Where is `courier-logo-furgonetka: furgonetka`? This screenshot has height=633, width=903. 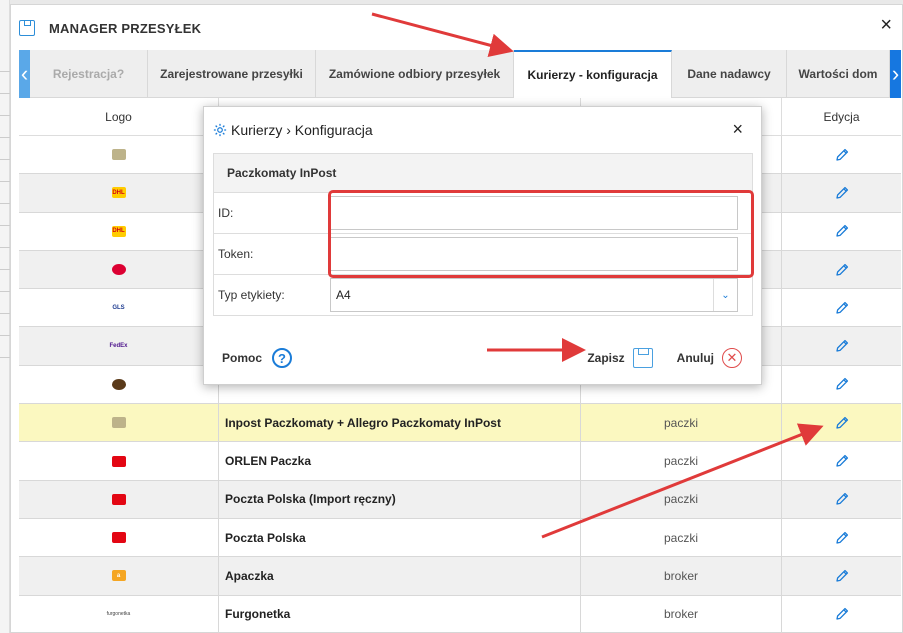 courier-logo-furgonetka: furgonetka is located at coordinates (118, 614).